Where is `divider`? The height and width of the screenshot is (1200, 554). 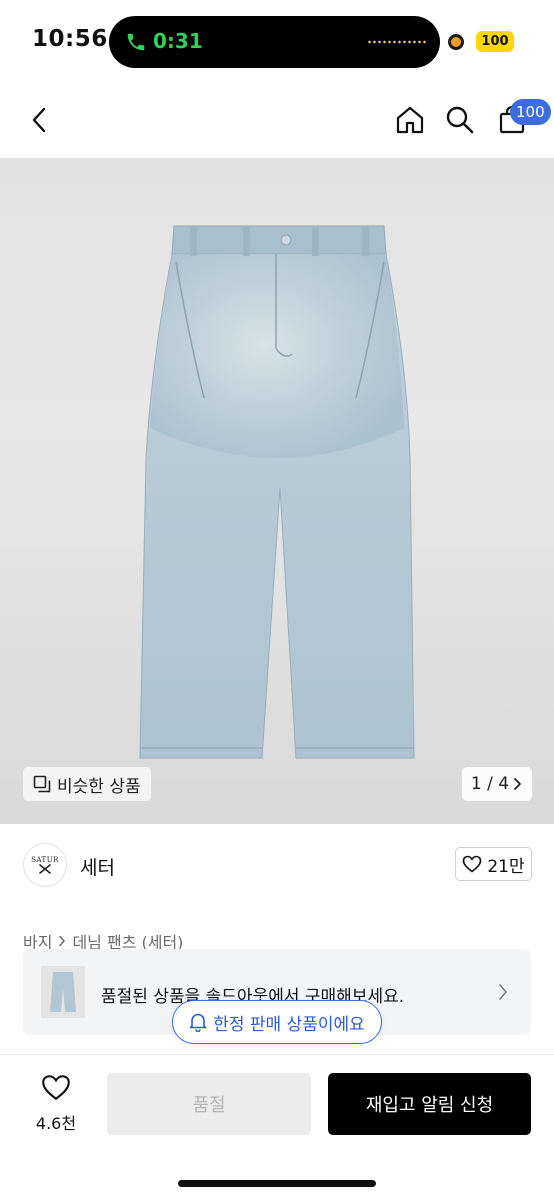 divider is located at coordinates (277, 1054).